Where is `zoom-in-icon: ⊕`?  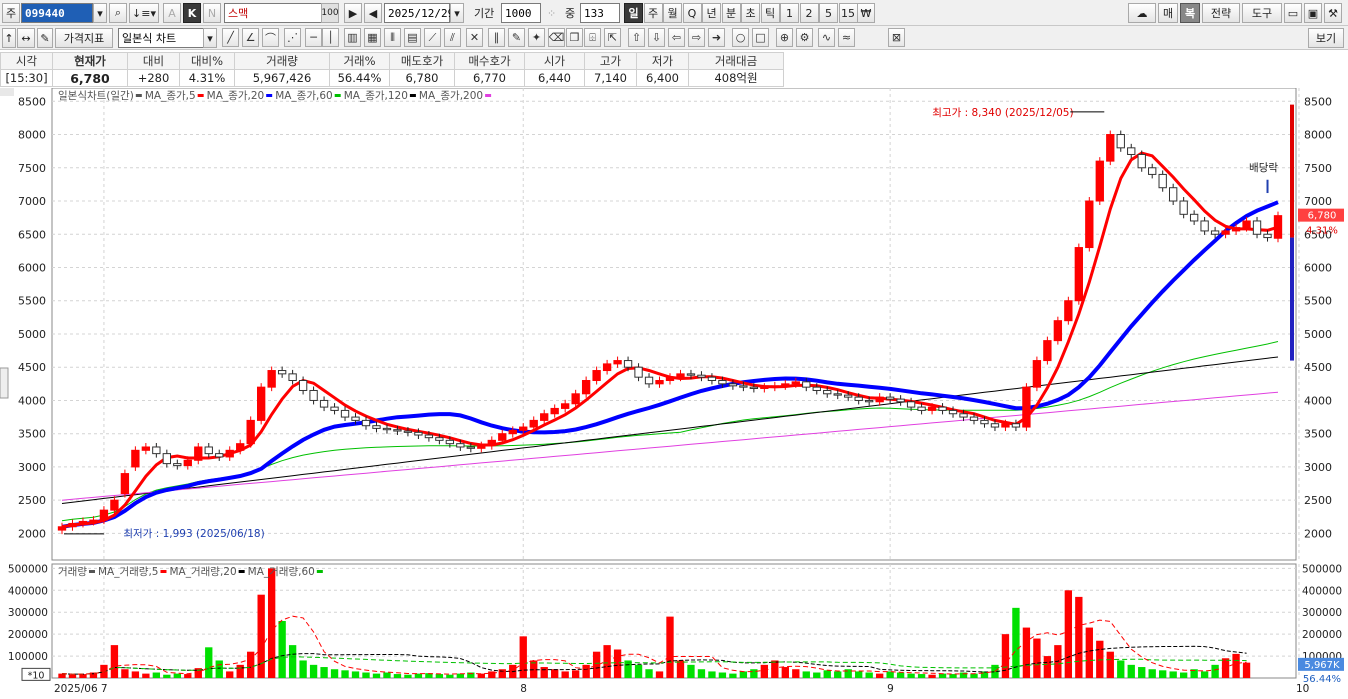 zoom-in-icon: ⊕ is located at coordinates (784, 37).